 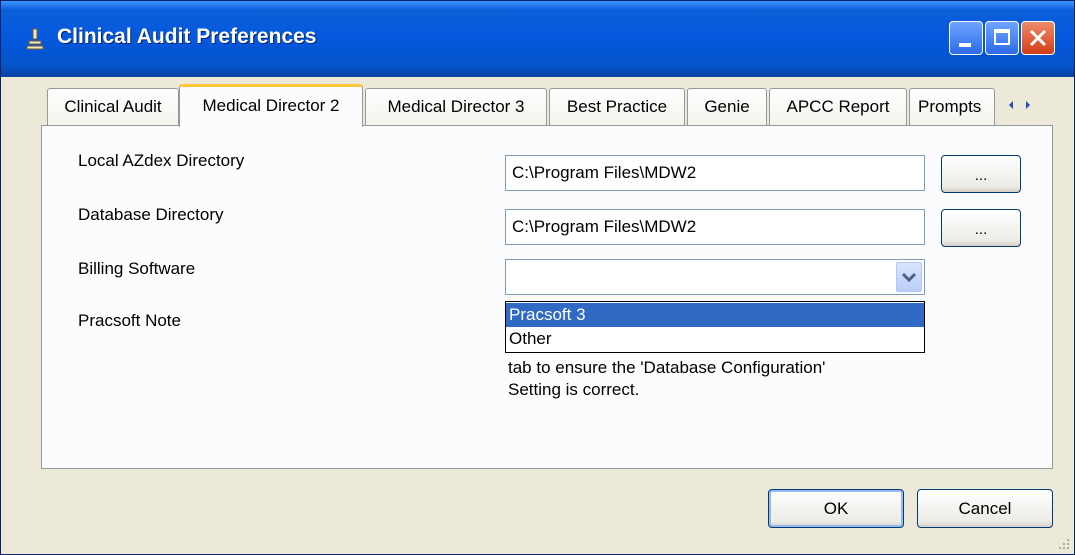 I want to click on tab-apcc-report: APCC Report, so click(x=838, y=106).